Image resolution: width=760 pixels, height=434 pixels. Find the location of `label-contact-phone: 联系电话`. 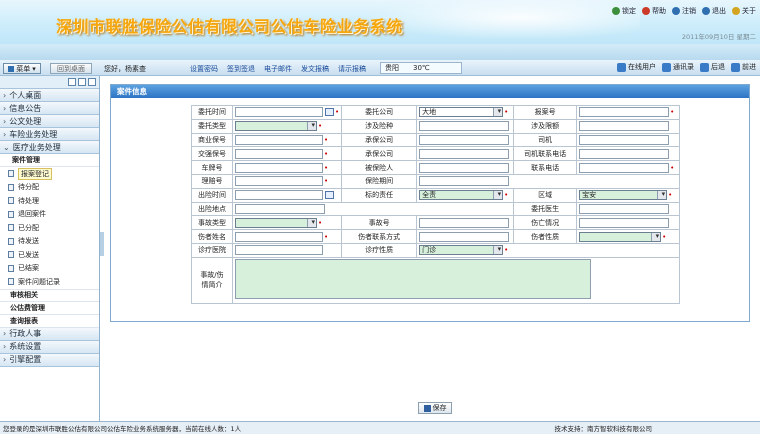

label-contact-phone: 联系电话 is located at coordinates (545, 167).